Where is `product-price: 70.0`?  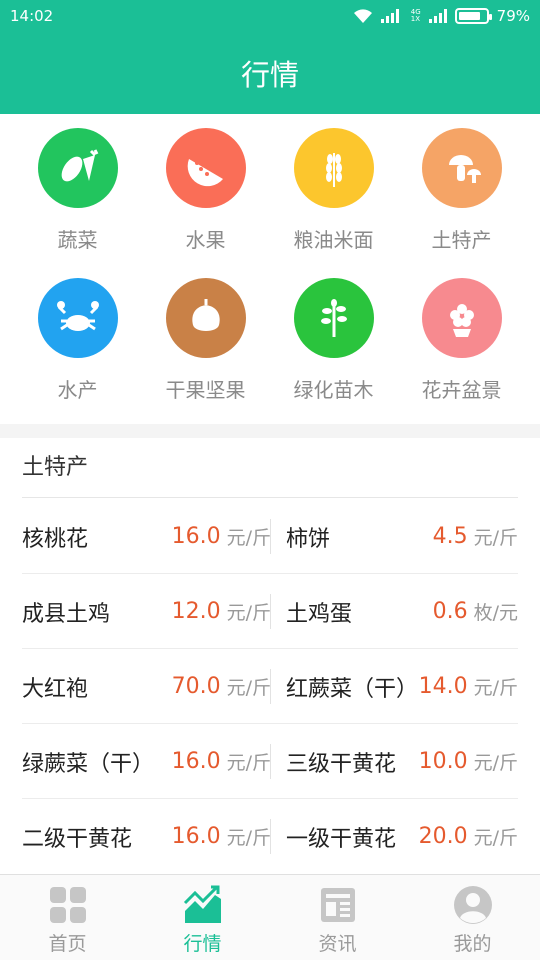 product-price: 70.0 is located at coordinates (196, 686).